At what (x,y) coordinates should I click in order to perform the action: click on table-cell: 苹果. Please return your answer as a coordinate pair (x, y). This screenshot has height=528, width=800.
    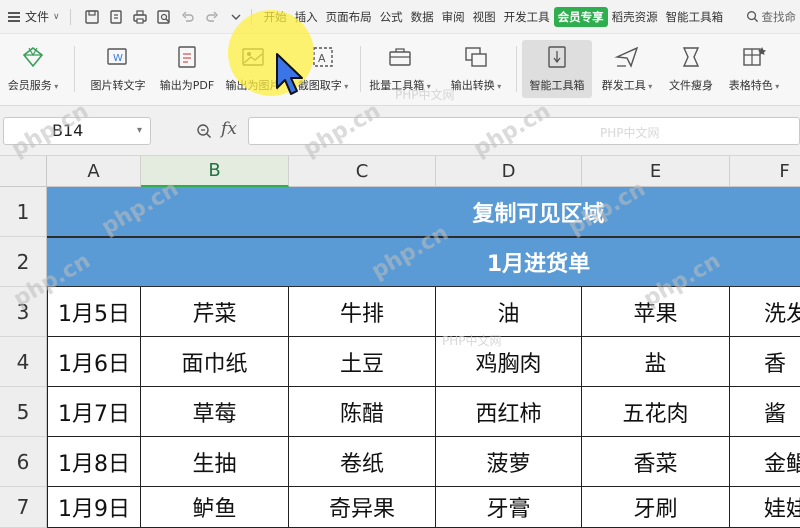
    Looking at the image, I should click on (656, 312).